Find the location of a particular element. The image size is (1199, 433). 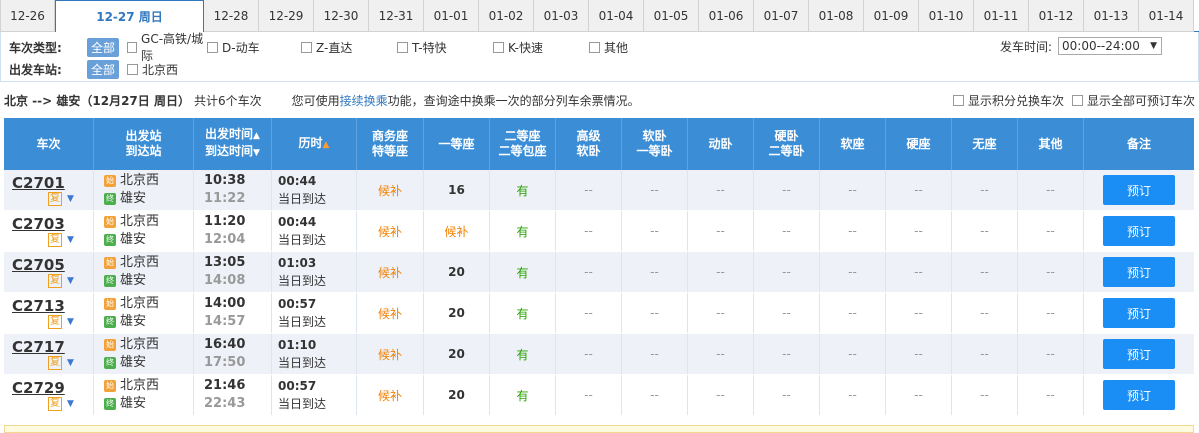

first-class-cell: 候补 is located at coordinates (457, 231).